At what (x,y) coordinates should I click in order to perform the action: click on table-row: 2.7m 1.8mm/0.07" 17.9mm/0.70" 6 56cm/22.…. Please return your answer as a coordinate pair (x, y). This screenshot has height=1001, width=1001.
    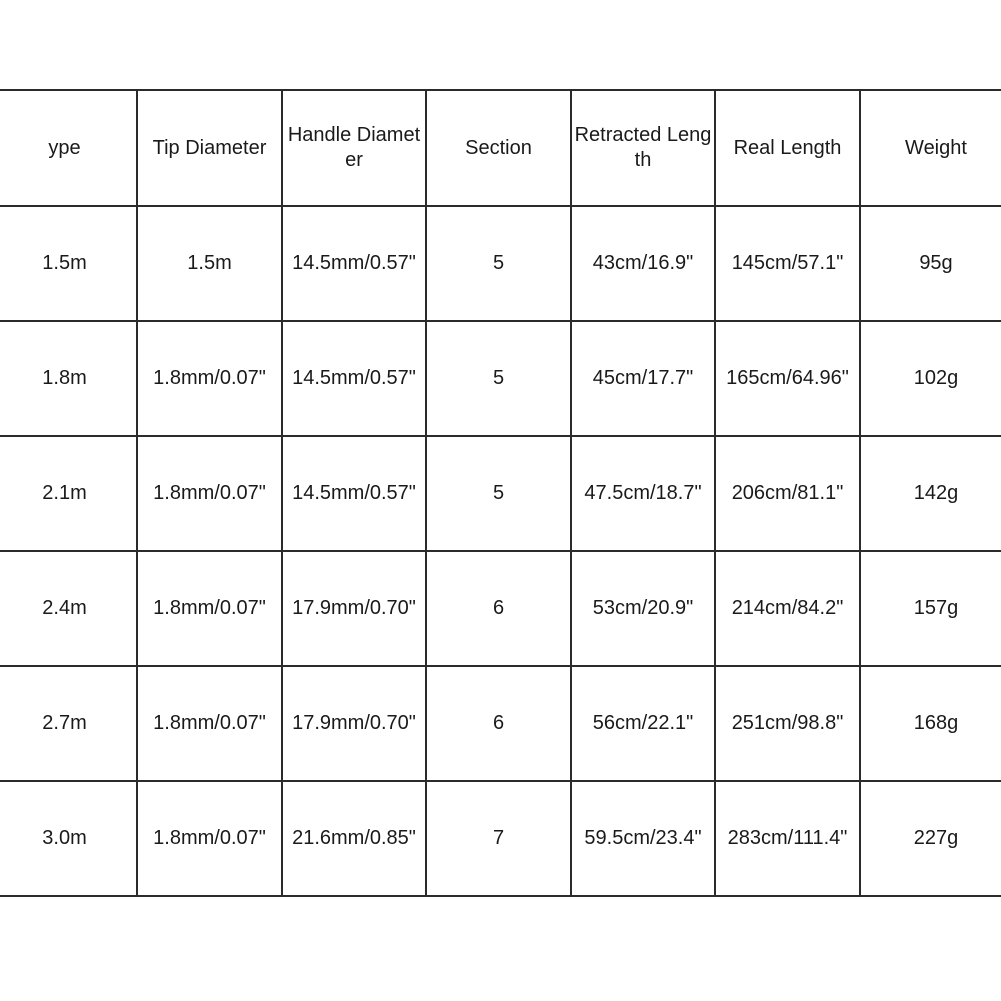
    Looking at the image, I should click on (500, 723).